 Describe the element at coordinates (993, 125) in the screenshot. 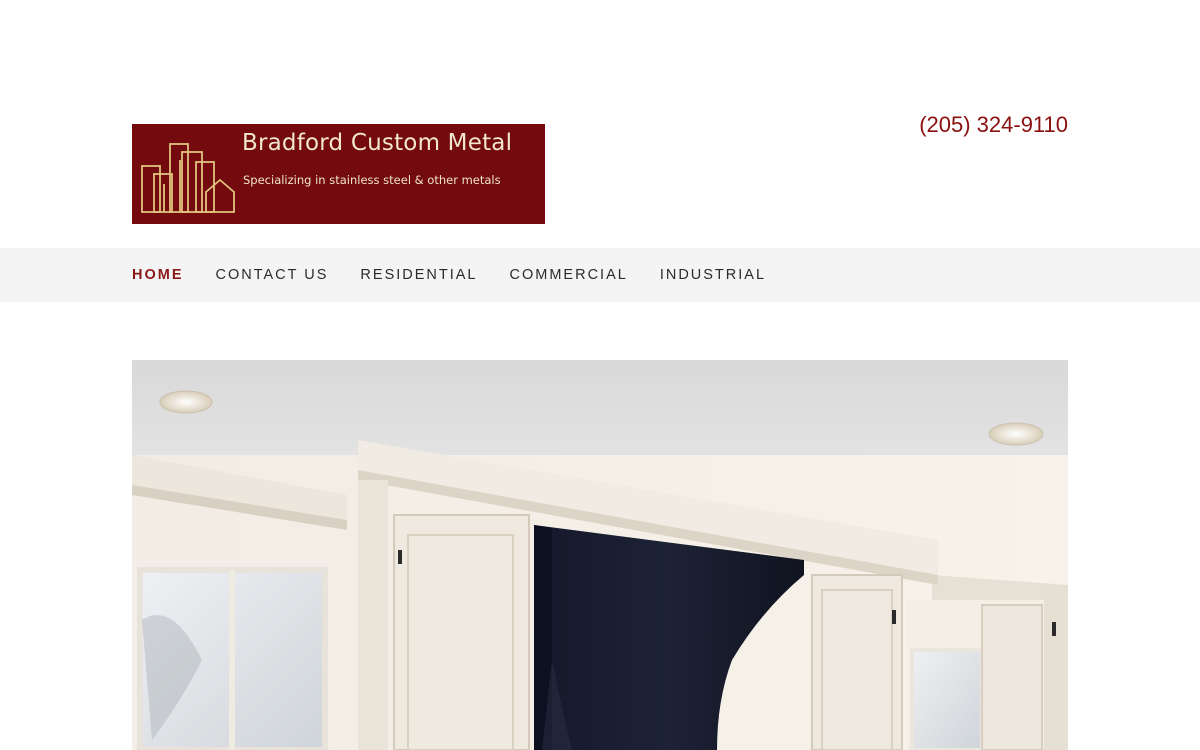

I see `phone-link: (205) 324-9110` at that location.